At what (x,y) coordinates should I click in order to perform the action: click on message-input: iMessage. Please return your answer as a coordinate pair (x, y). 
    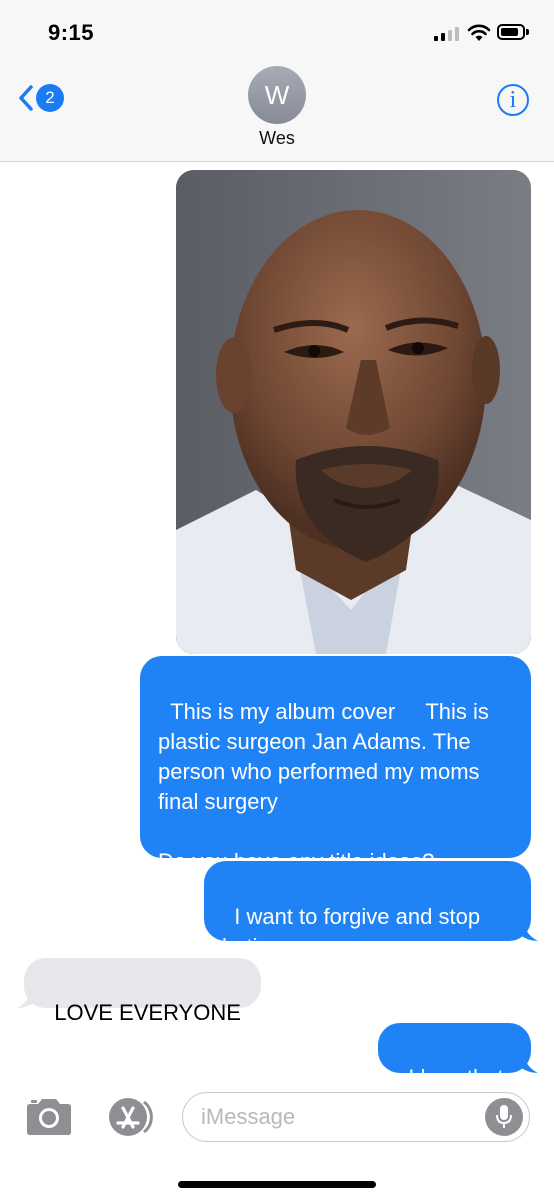
    Looking at the image, I should click on (356, 1117).